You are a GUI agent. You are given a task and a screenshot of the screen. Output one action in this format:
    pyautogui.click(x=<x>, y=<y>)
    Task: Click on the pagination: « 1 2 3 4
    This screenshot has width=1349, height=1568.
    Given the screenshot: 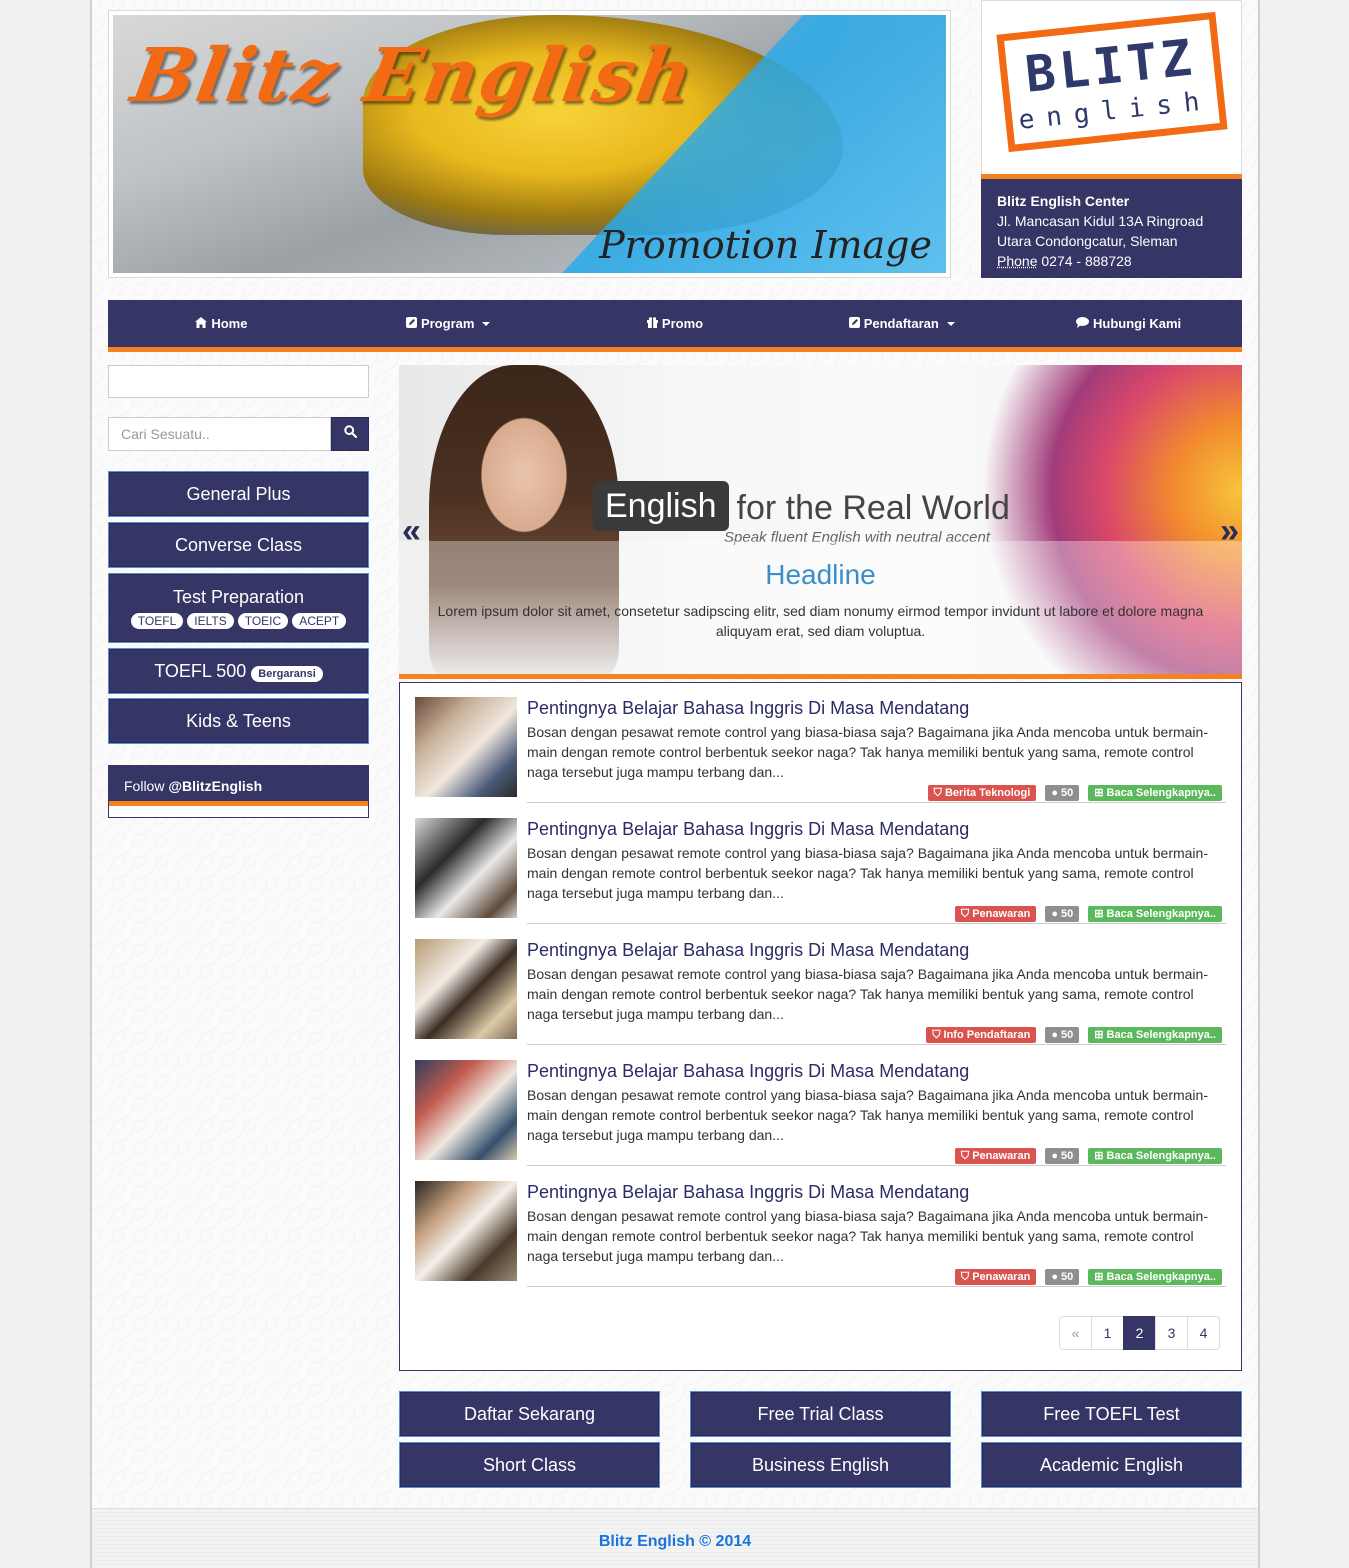 What is the action you would take?
    pyautogui.click(x=1139, y=1333)
    